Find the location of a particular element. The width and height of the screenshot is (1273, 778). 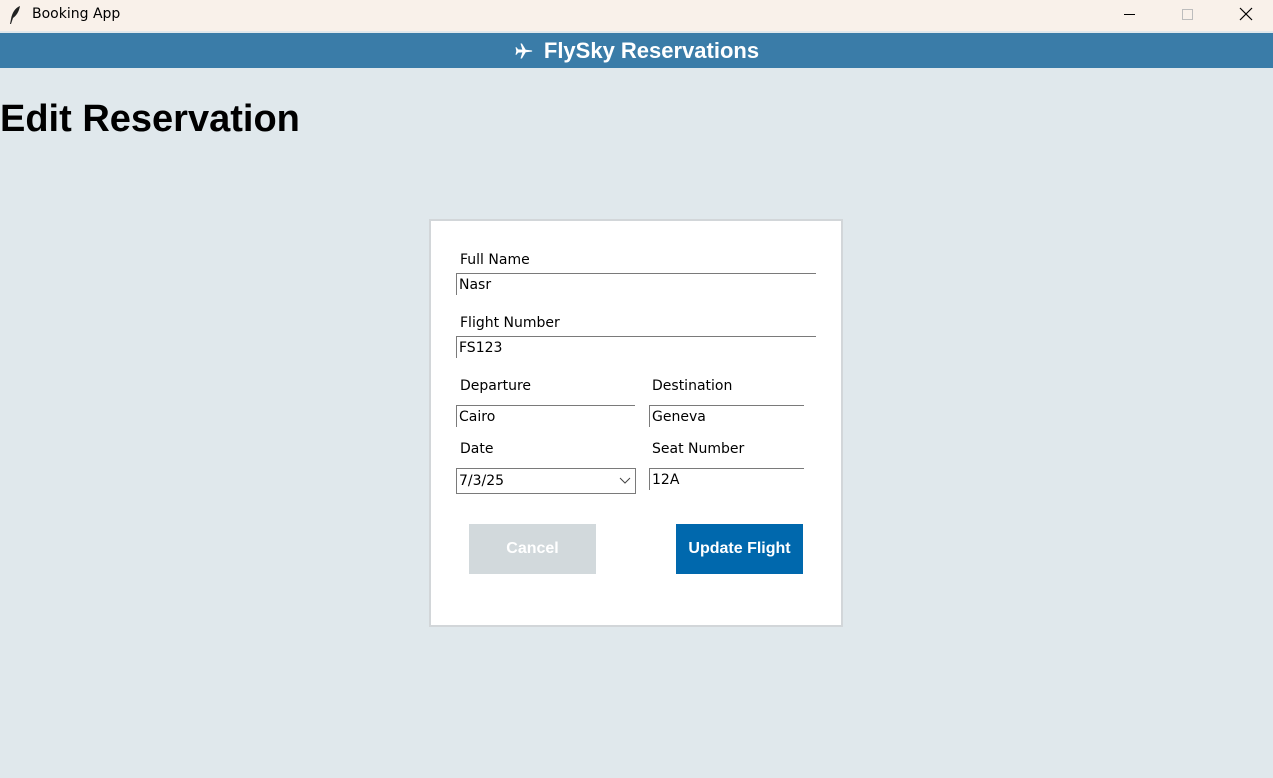

close-button is located at coordinates (1244, 15).